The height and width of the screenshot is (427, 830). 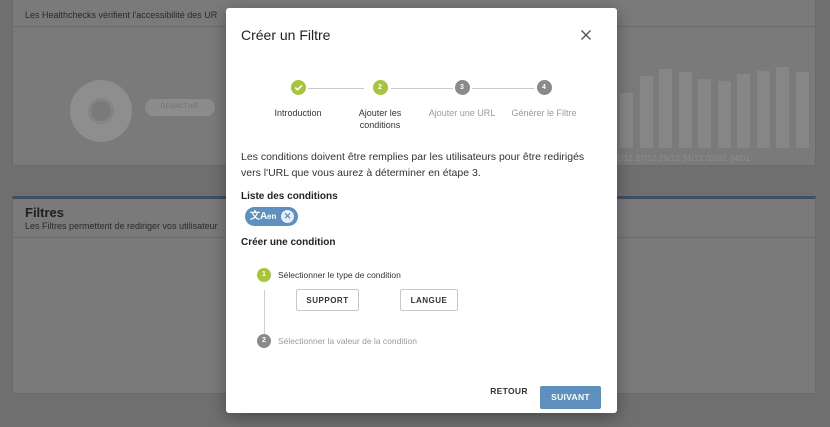 What do you see at coordinates (264, 275) in the screenshot?
I see `substep-number: 1` at bounding box center [264, 275].